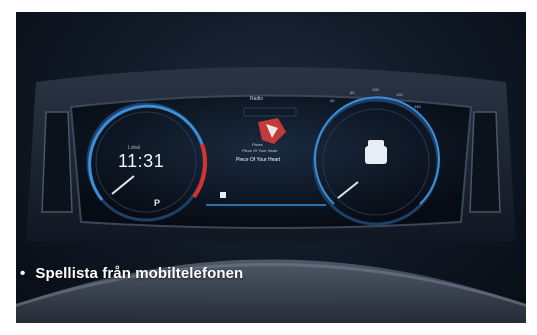  I want to click on gear-indicator: P, so click(157, 203).